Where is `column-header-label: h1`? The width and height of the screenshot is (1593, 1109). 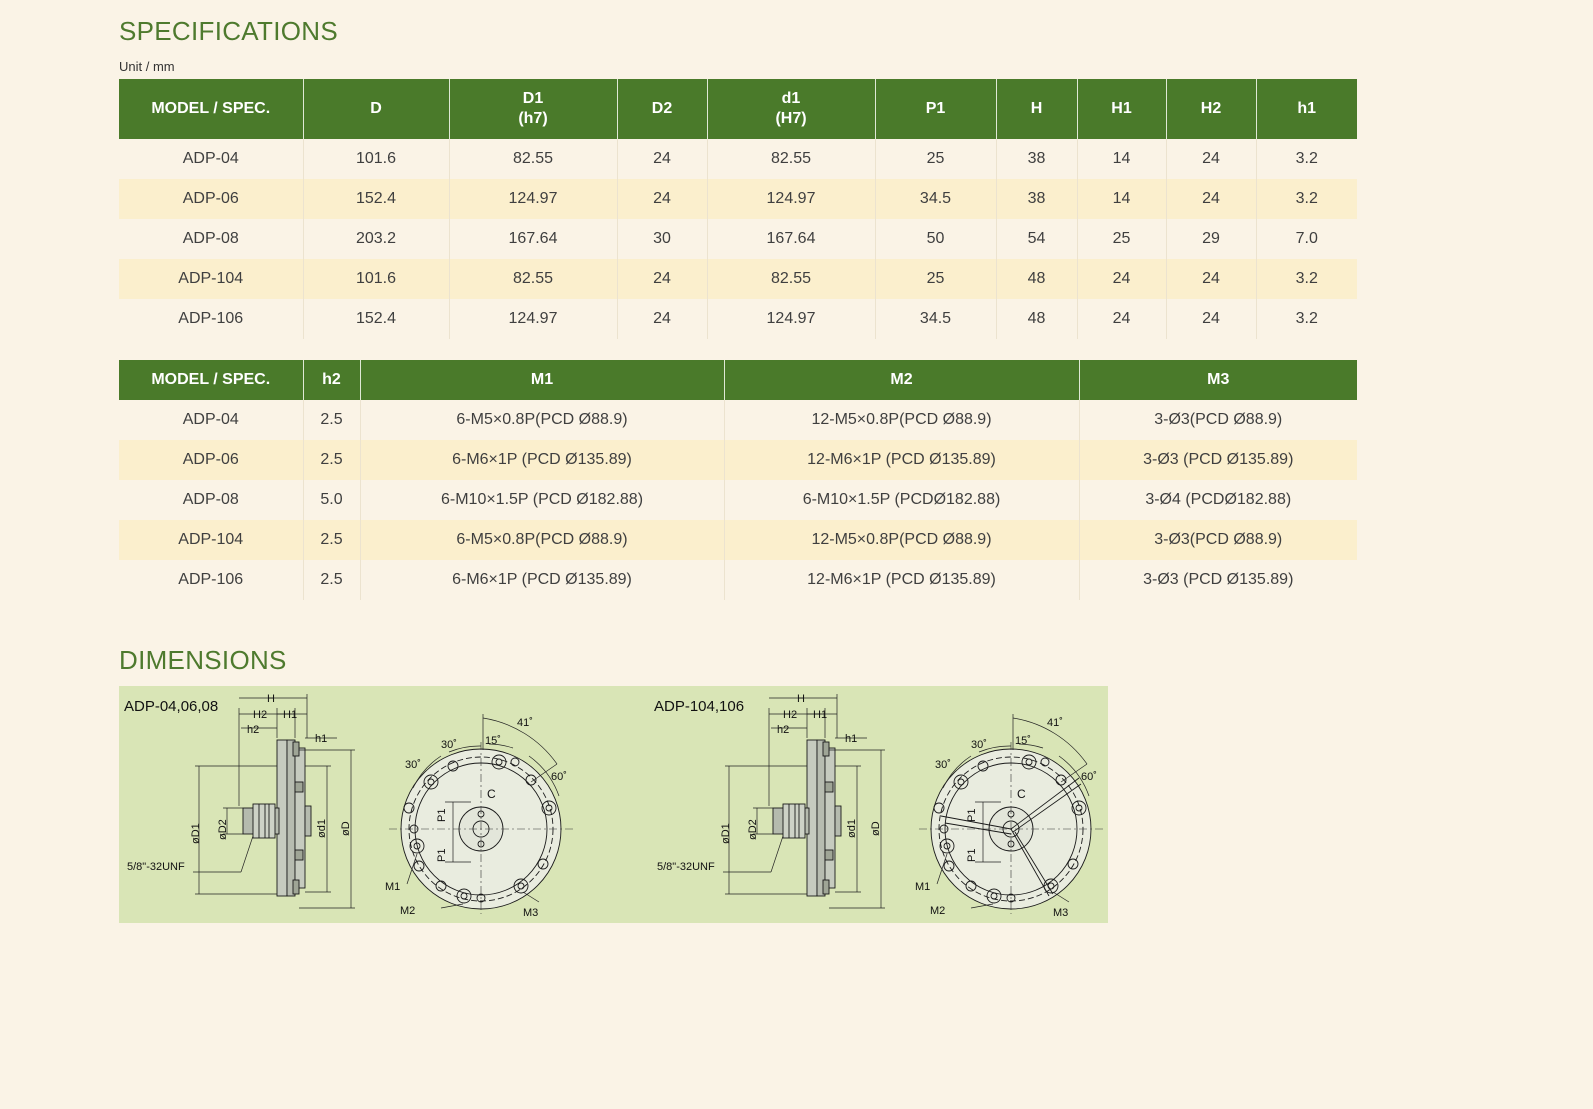
column-header-label: h1 is located at coordinates (1307, 108).